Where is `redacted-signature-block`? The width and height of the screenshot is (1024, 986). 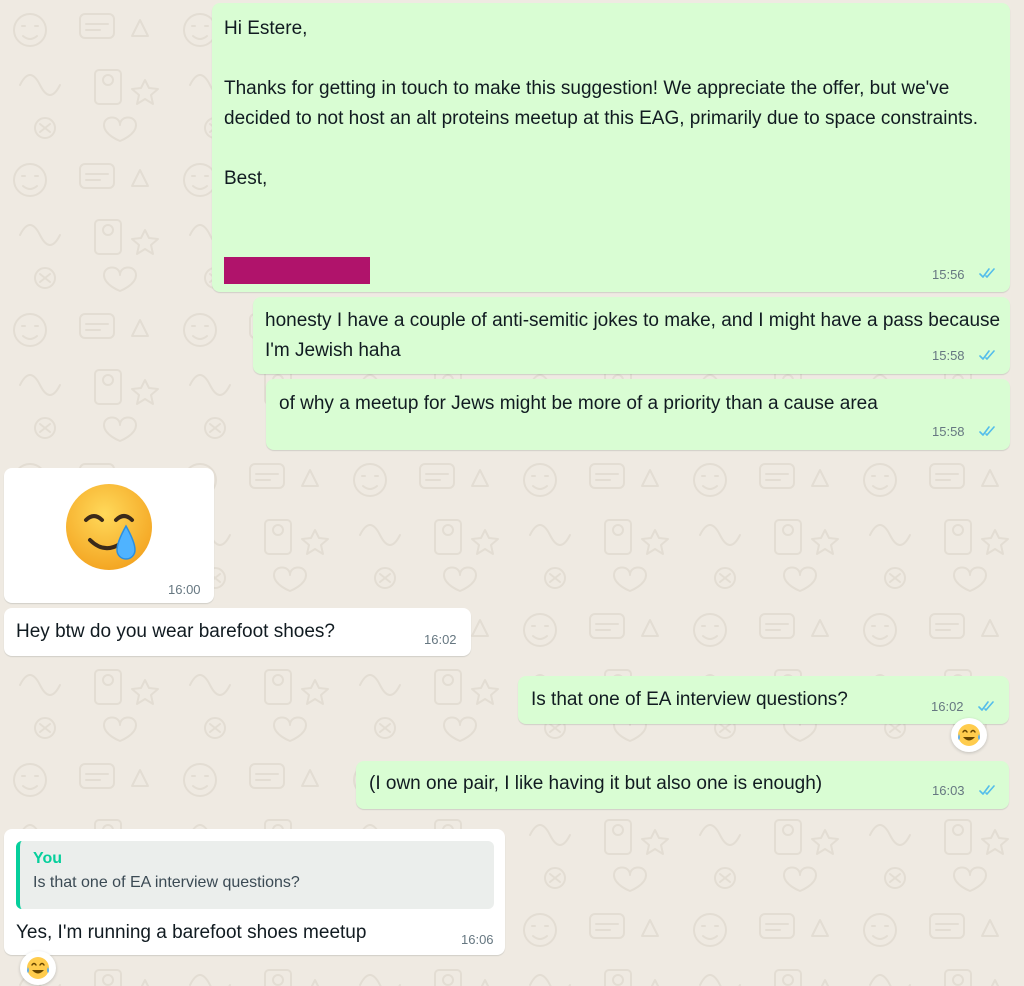
redacted-signature-block is located at coordinates (297, 270).